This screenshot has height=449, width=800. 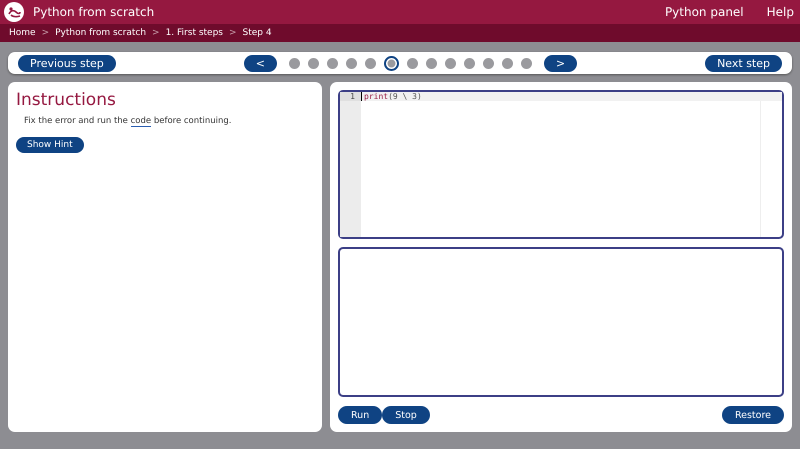 I want to click on instruction-text: Fix the error and run the code before continuing., so click(x=128, y=121).